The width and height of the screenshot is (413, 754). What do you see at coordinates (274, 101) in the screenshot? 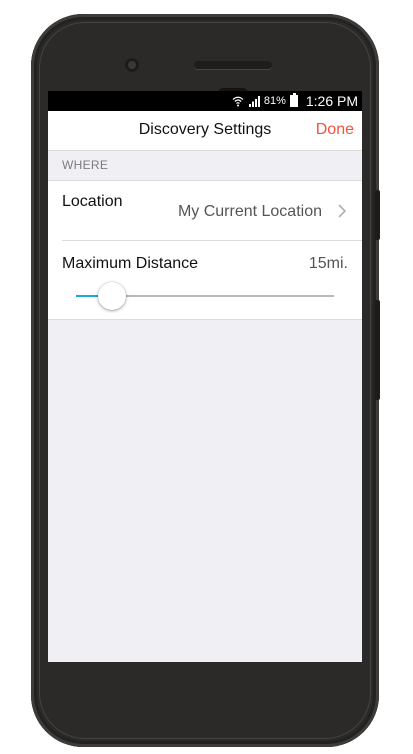
I see `battery-percent: 81%` at bounding box center [274, 101].